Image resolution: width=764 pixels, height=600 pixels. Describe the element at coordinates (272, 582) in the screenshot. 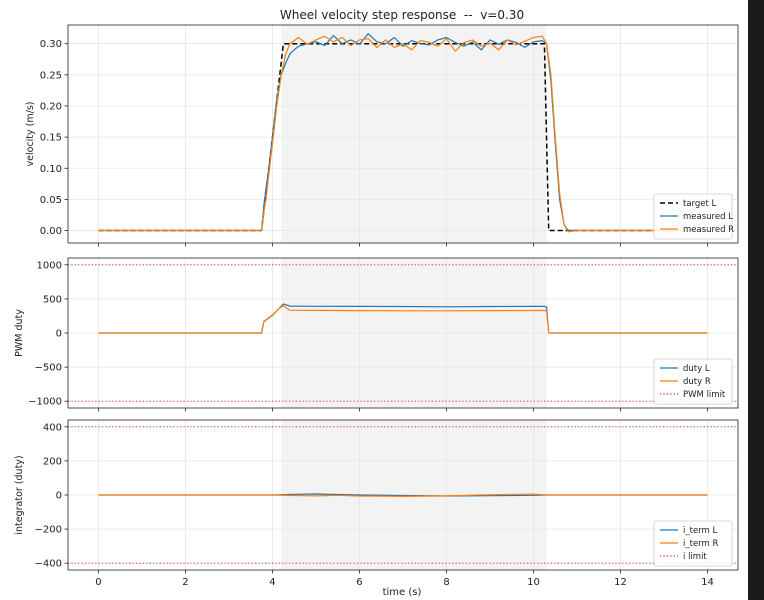

I see `x-tick-label: 4` at that location.